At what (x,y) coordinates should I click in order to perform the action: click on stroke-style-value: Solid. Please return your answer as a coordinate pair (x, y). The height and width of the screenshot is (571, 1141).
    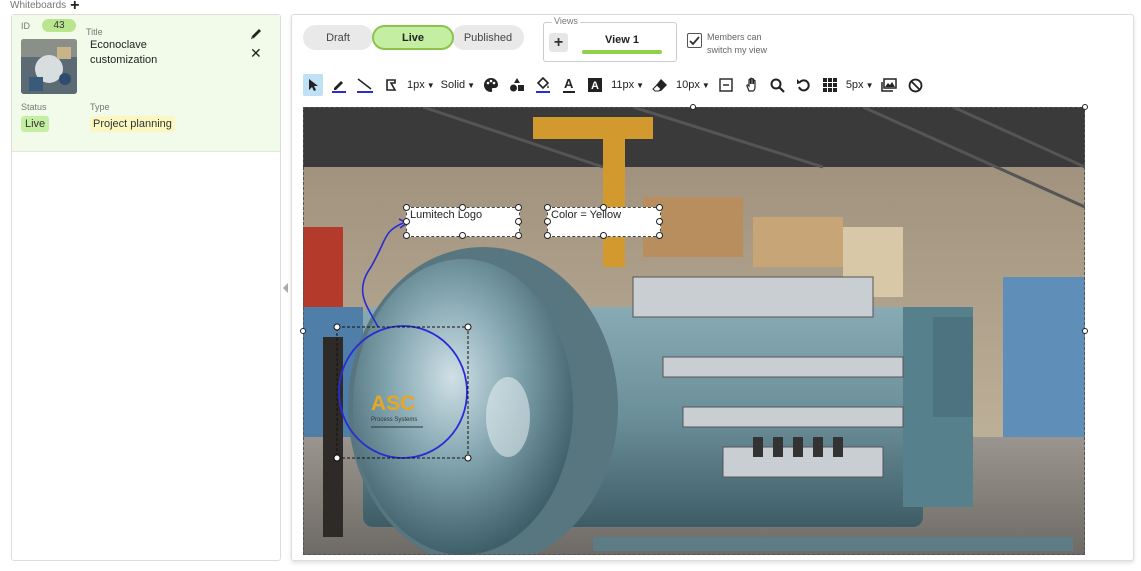
    Looking at the image, I should click on (453, 85).